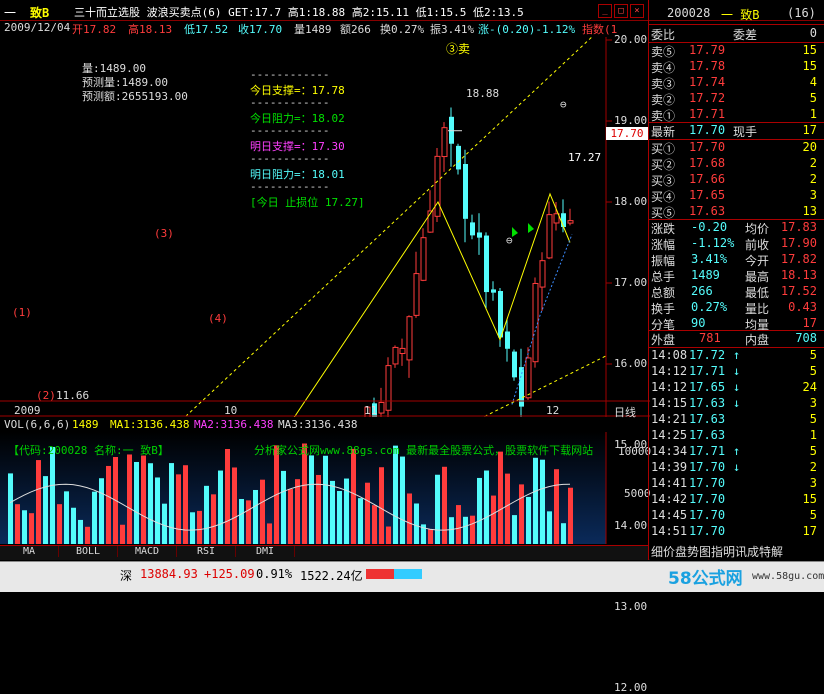  What do you see at coordinates (88, 450) in the screenshot?
I see `vol-code-label: 【代码:200028 名称:一 致B】` at bounding box center [88, 450].